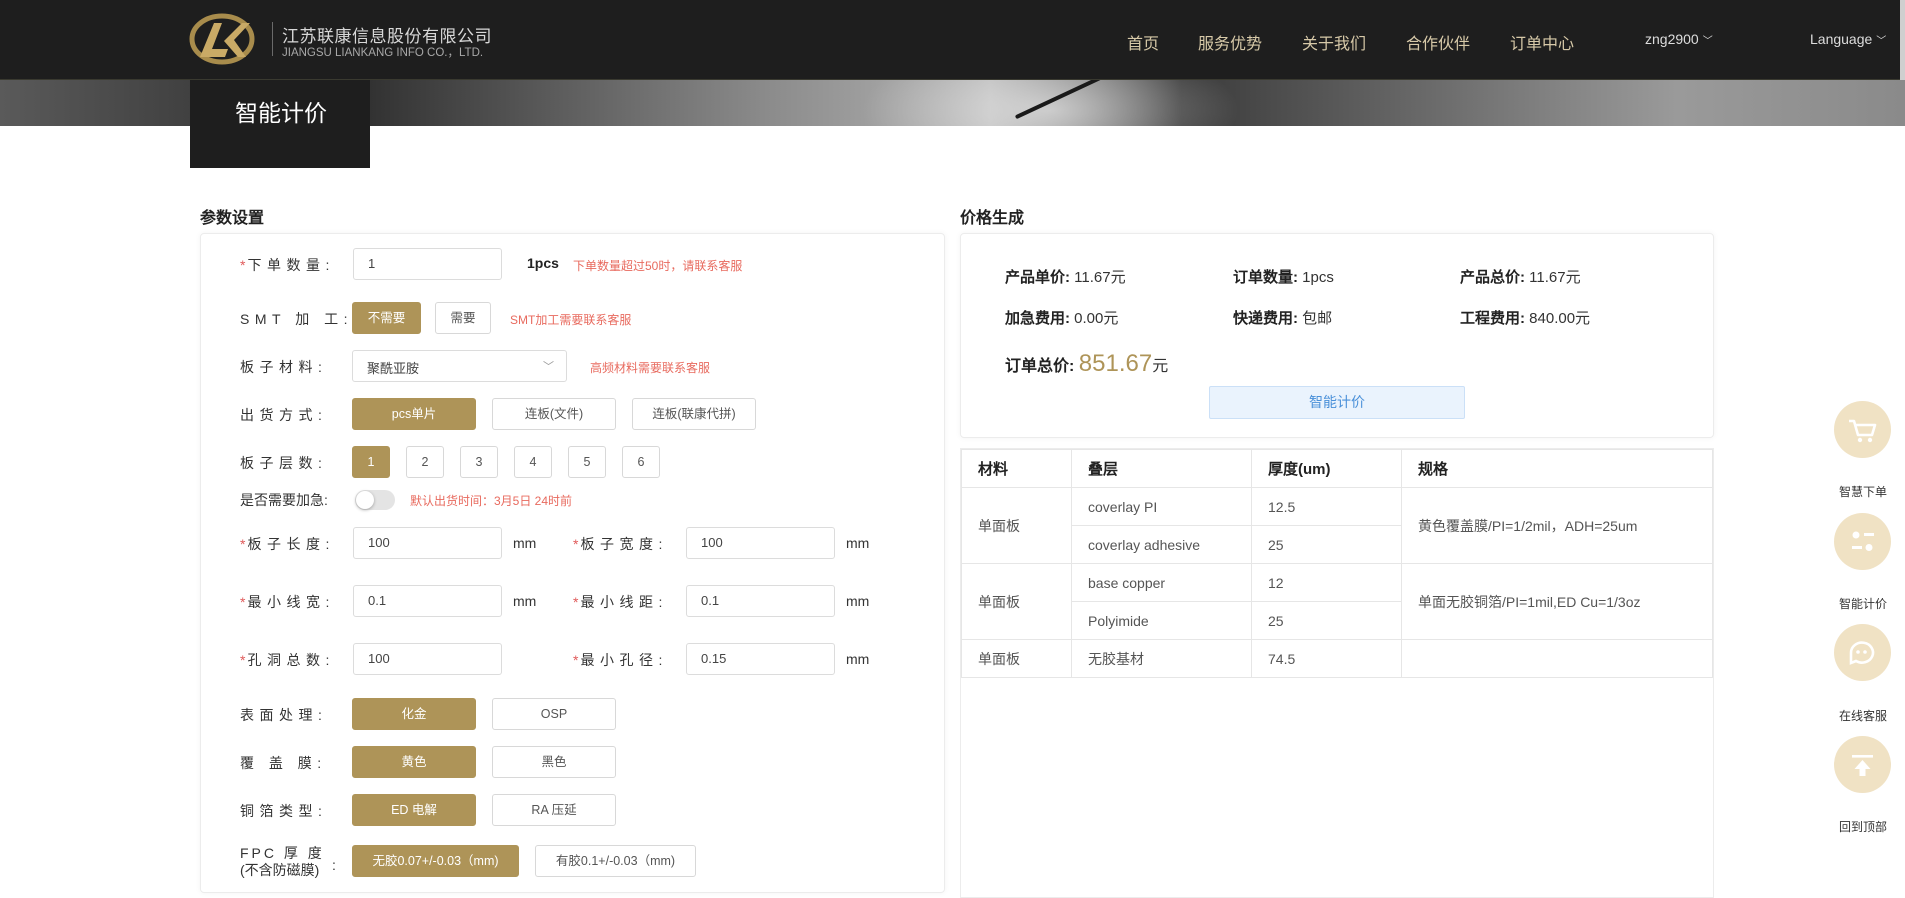 The width and height of the screenshot is (1905, 898). Describe the element at coordinates (414, 762) in the screenshot. I see `coverlay-yellow-button: 黄色` at that location.